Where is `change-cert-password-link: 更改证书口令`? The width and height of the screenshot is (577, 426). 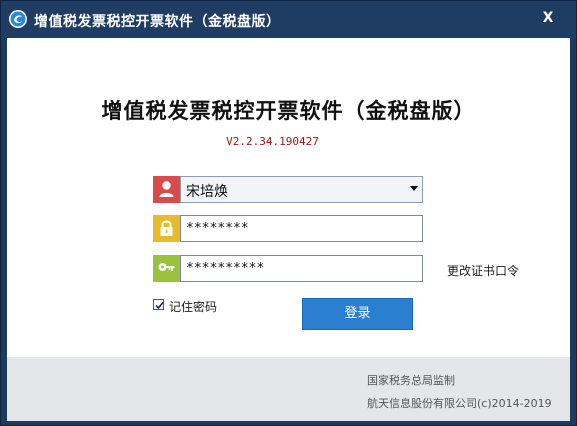
change-cert-password-link: 更改证书口令 is located at coordinates (483, 270).